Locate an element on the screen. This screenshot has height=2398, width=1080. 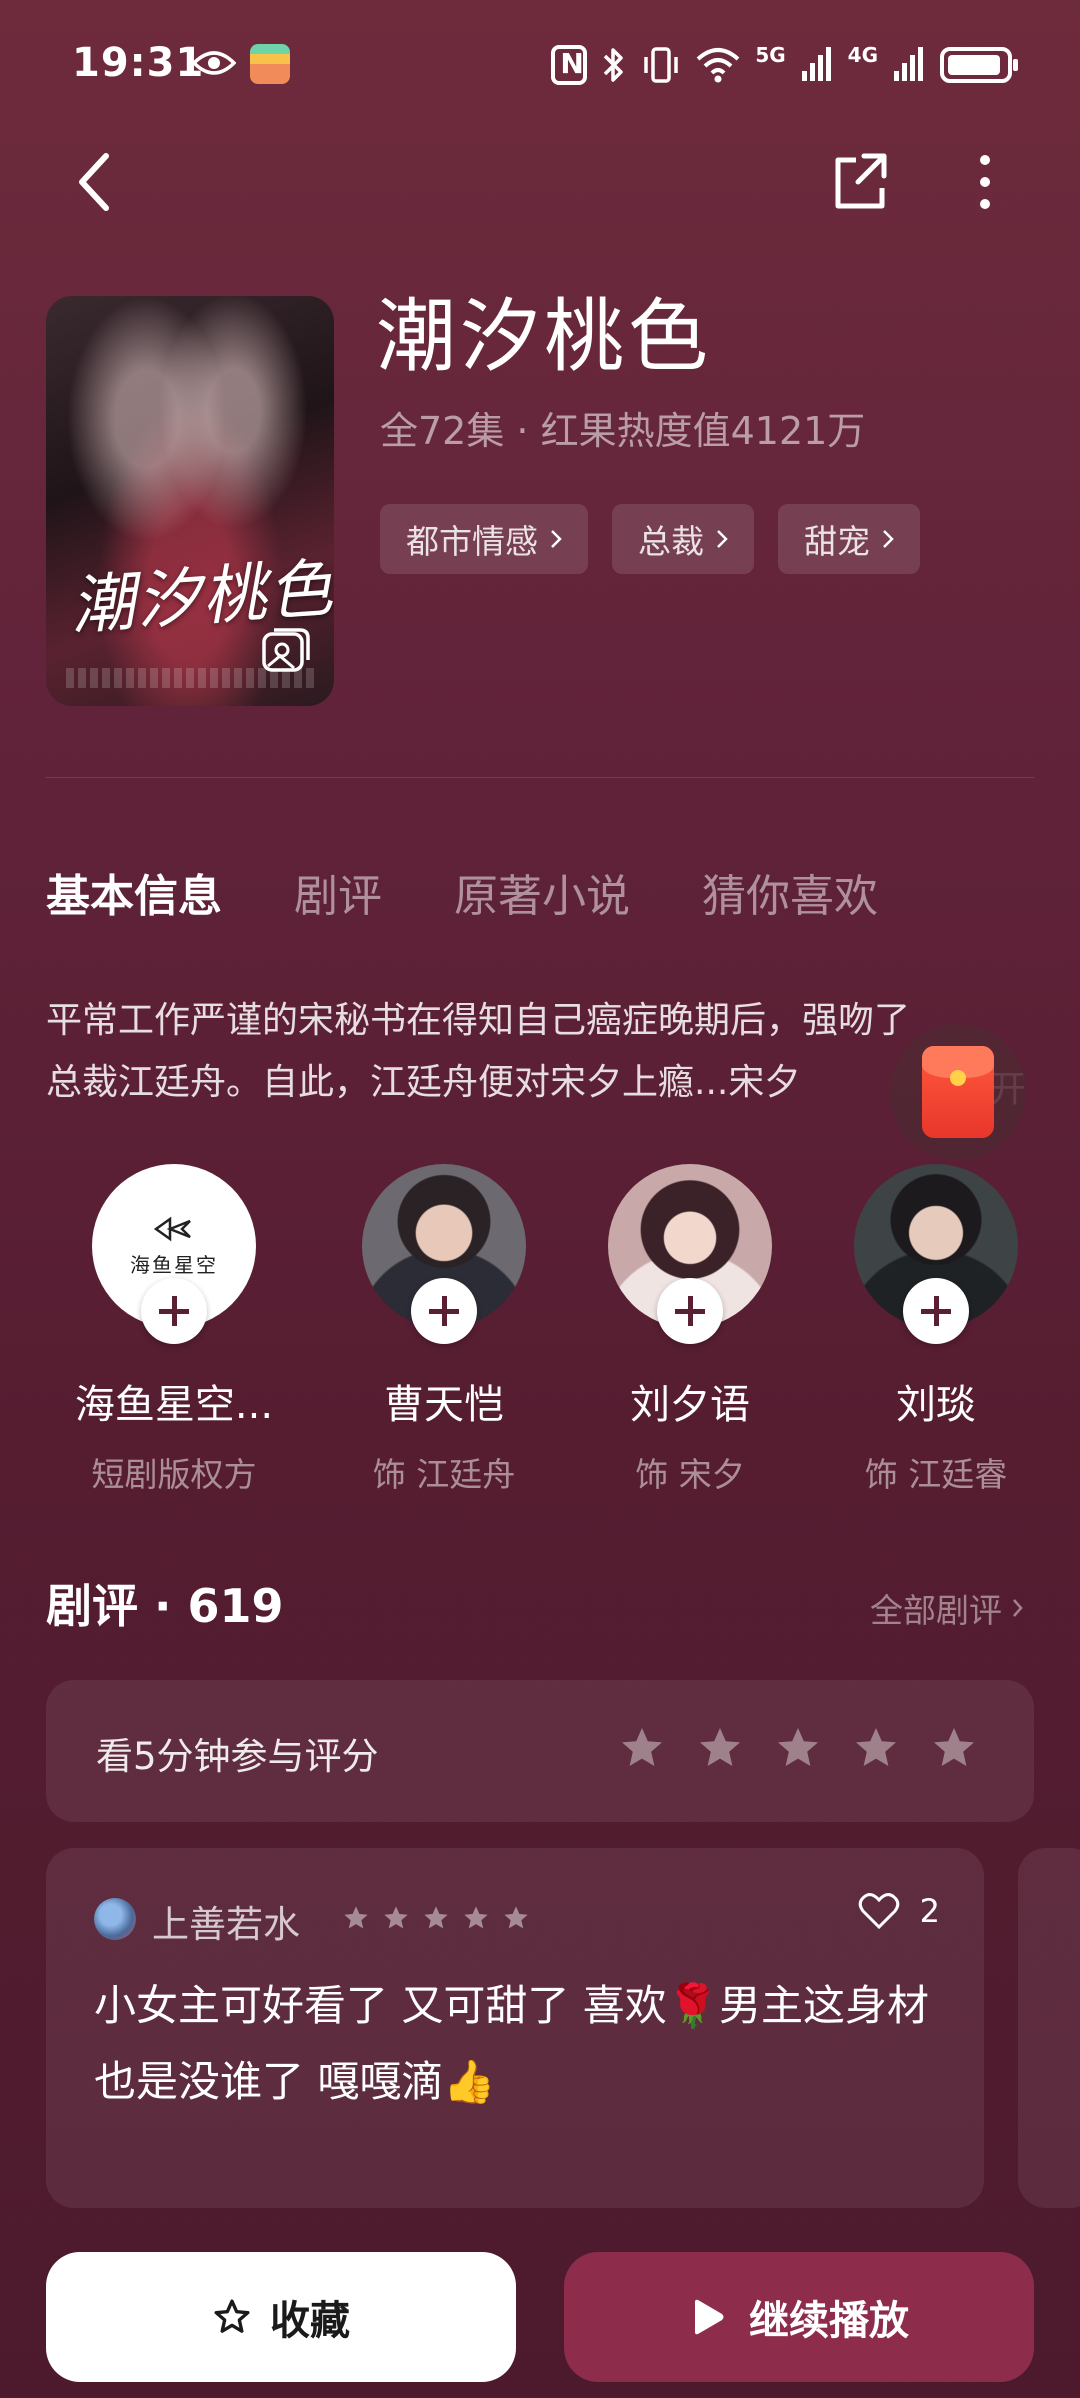
tag-urban-romance: 都市情感 is located at coordinates (484, 539).